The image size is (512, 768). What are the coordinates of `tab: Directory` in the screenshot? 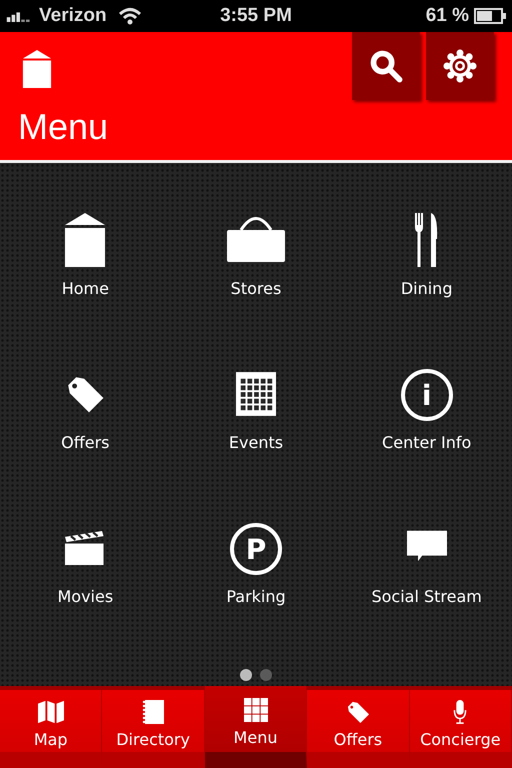 It's located at (153, 729).